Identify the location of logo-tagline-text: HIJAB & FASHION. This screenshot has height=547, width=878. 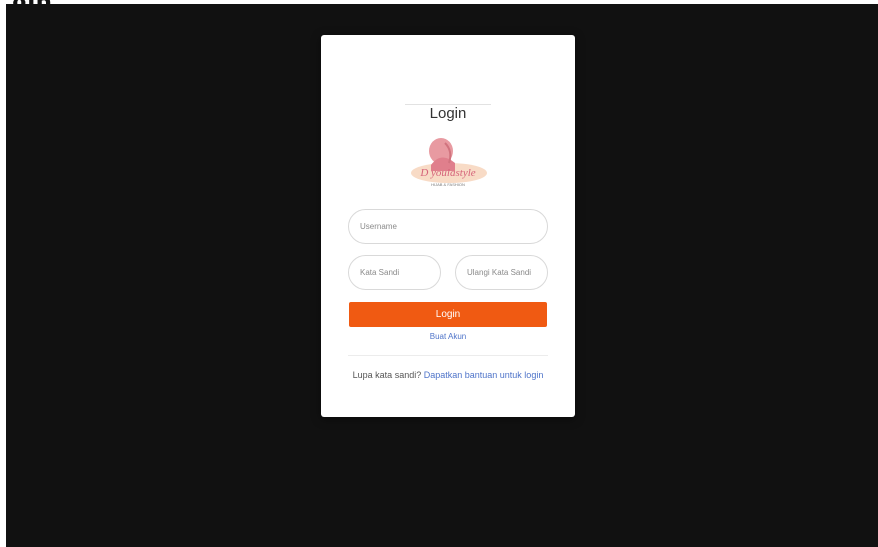
(448, 184).